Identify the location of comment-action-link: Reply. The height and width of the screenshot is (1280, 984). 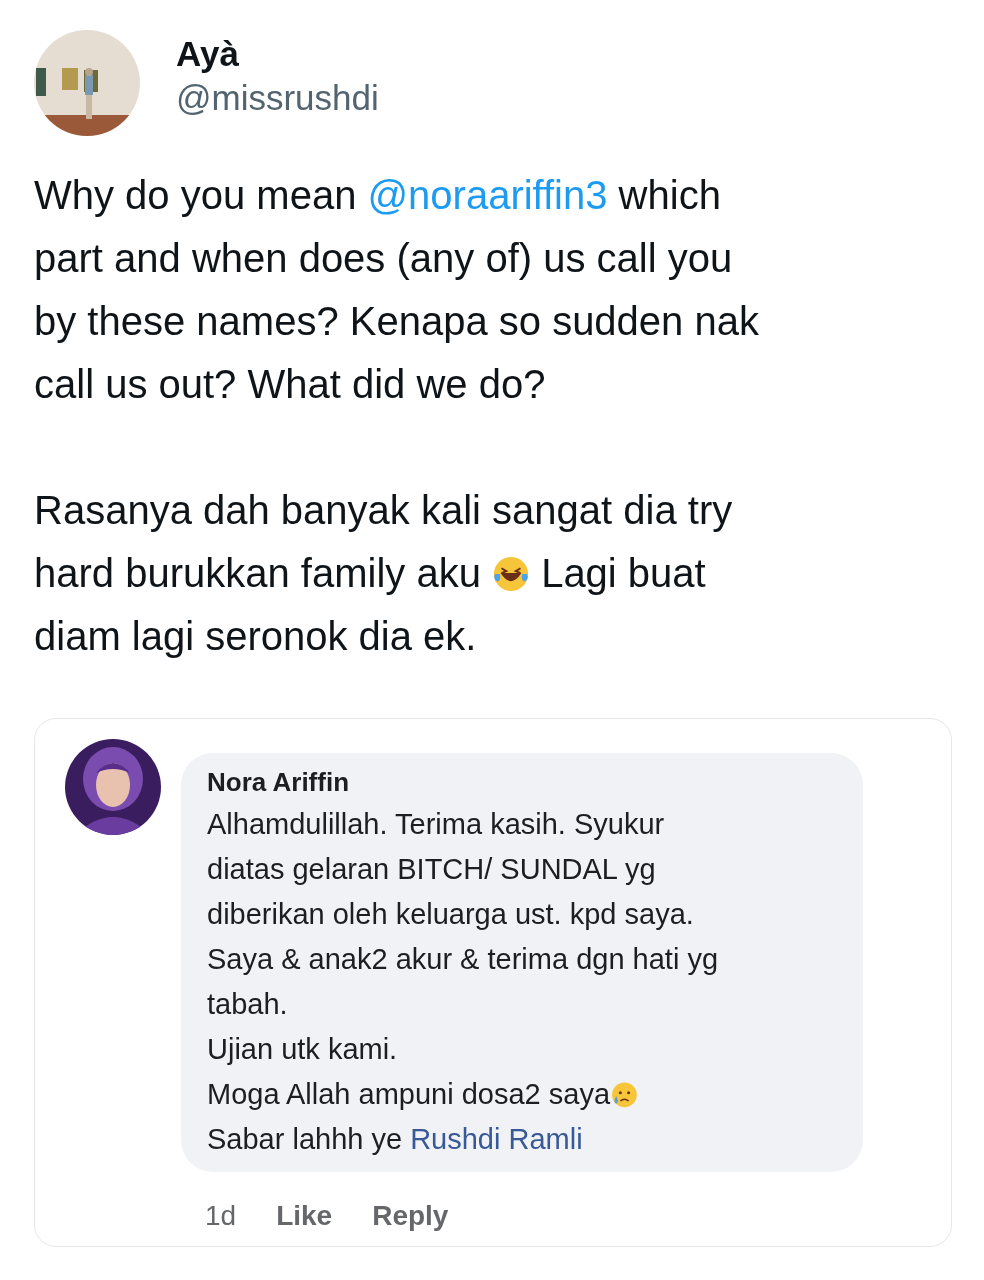
(410, 1216).